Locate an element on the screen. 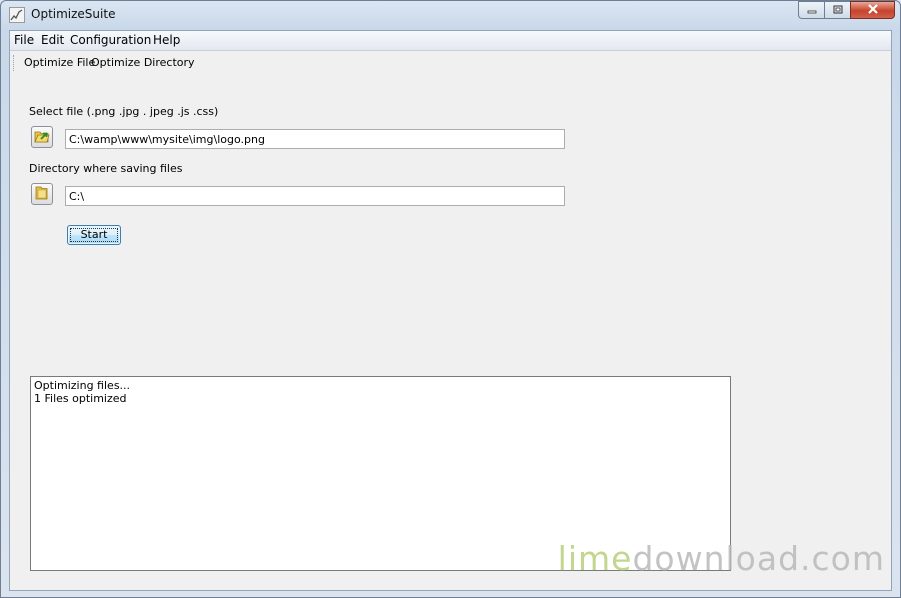 This screenshot has width=901, height=598. watermark: limedownload.com is located at coordinates (721, 558).